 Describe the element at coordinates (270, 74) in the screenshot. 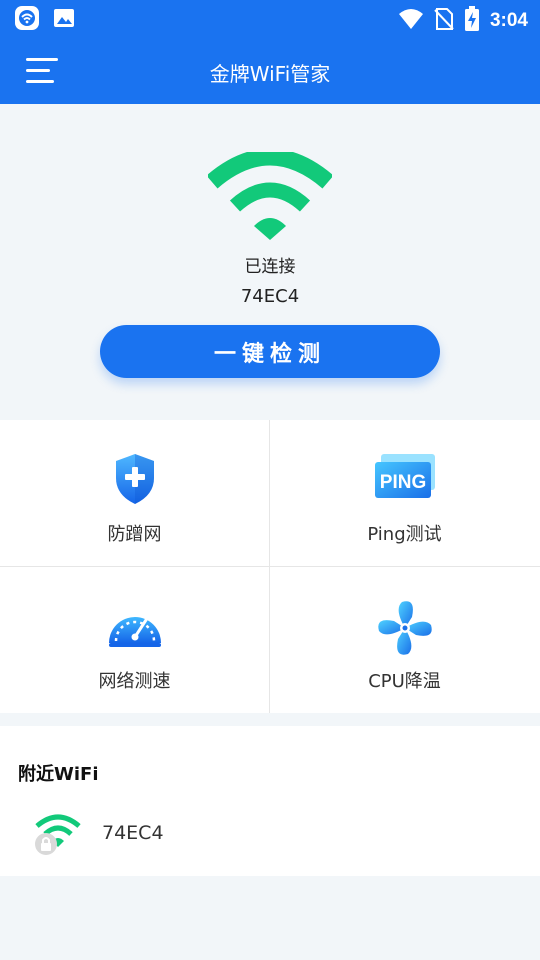

I see `app-title: 金牌WiFi管家` at that location.